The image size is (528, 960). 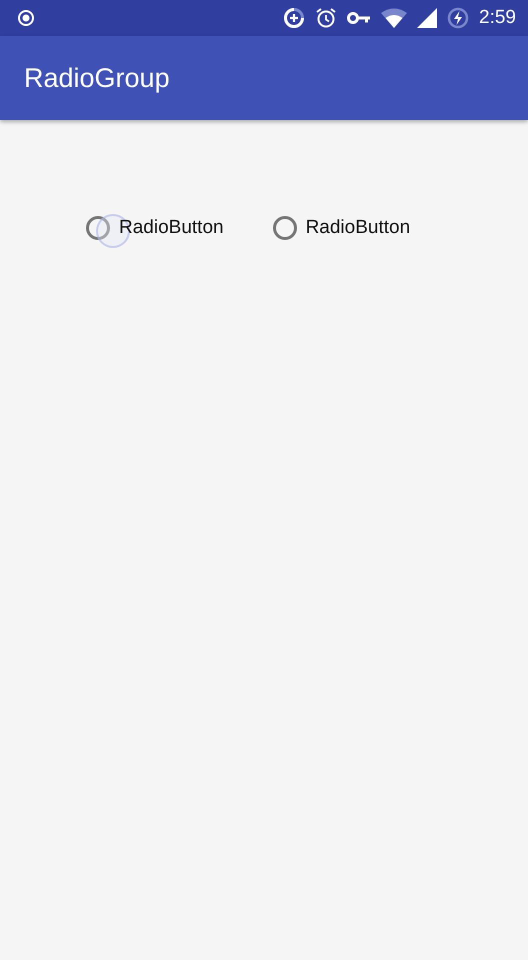 What do you see at coordinates (497, 18) in the screenshot?
I see `status-time: 2:59` at bounding box center [497, 18].